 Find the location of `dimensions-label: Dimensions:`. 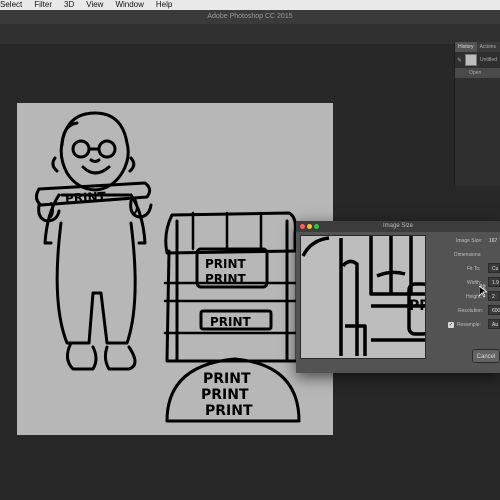

dimensions-label: Dimensions: is located at coordinates (468, 255).